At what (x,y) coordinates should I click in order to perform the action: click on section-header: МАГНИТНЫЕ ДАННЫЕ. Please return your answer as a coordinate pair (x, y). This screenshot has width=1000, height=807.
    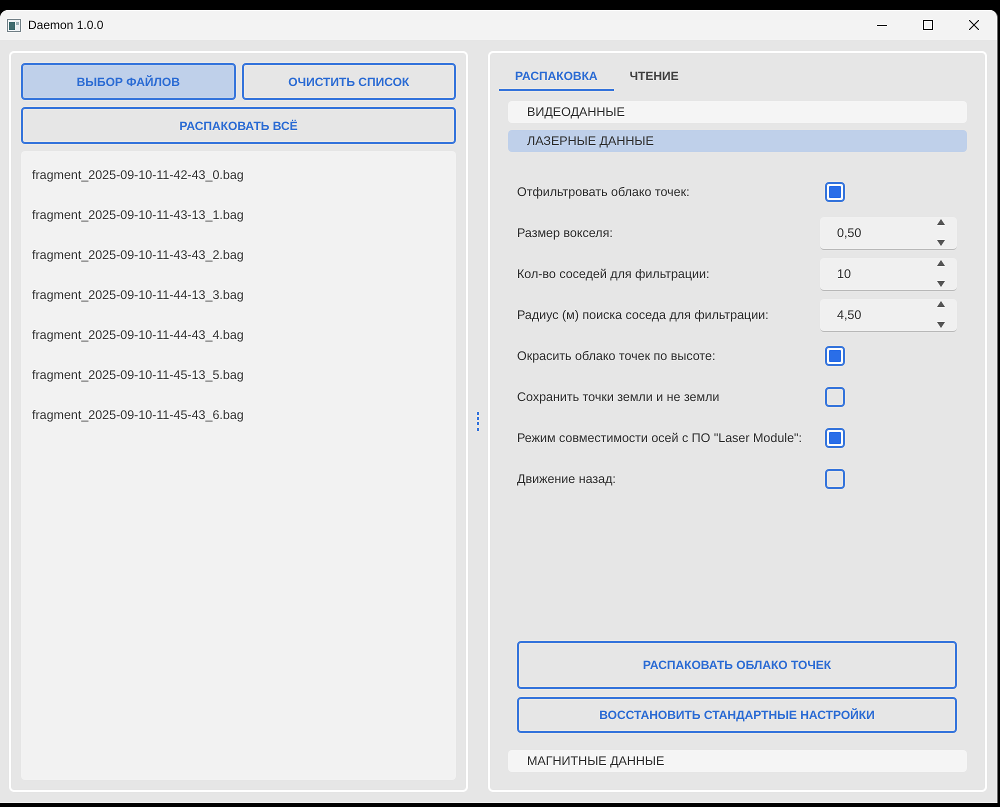
    Looking at the image, I should click on (737, 761).